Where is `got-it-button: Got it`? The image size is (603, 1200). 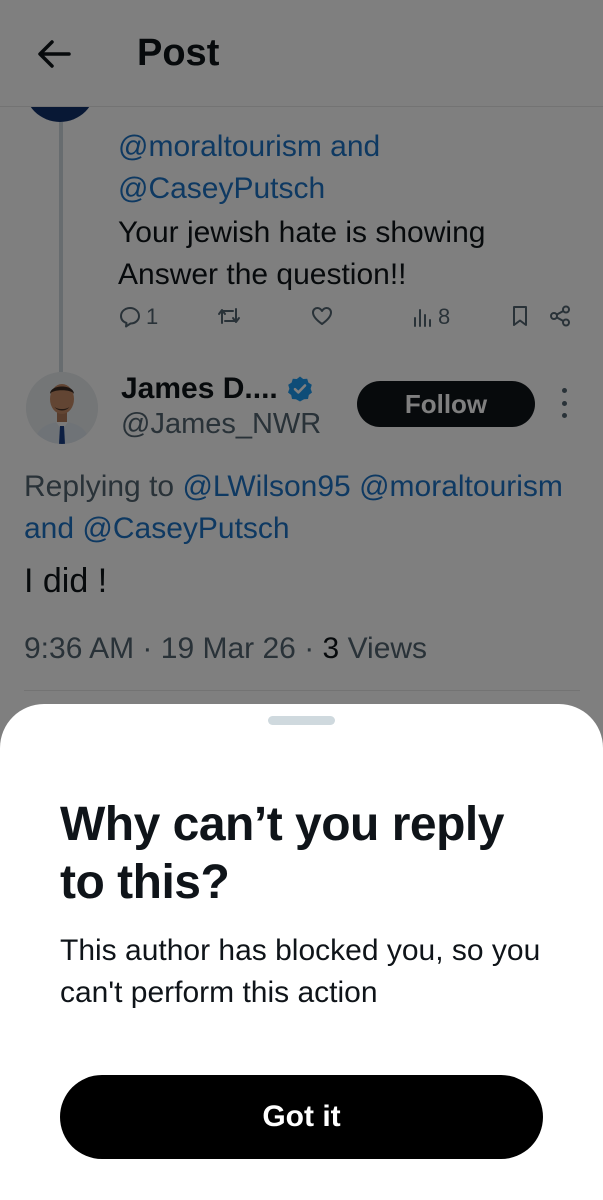
got-it-button: Got it is located at coordinates (301, 1117).